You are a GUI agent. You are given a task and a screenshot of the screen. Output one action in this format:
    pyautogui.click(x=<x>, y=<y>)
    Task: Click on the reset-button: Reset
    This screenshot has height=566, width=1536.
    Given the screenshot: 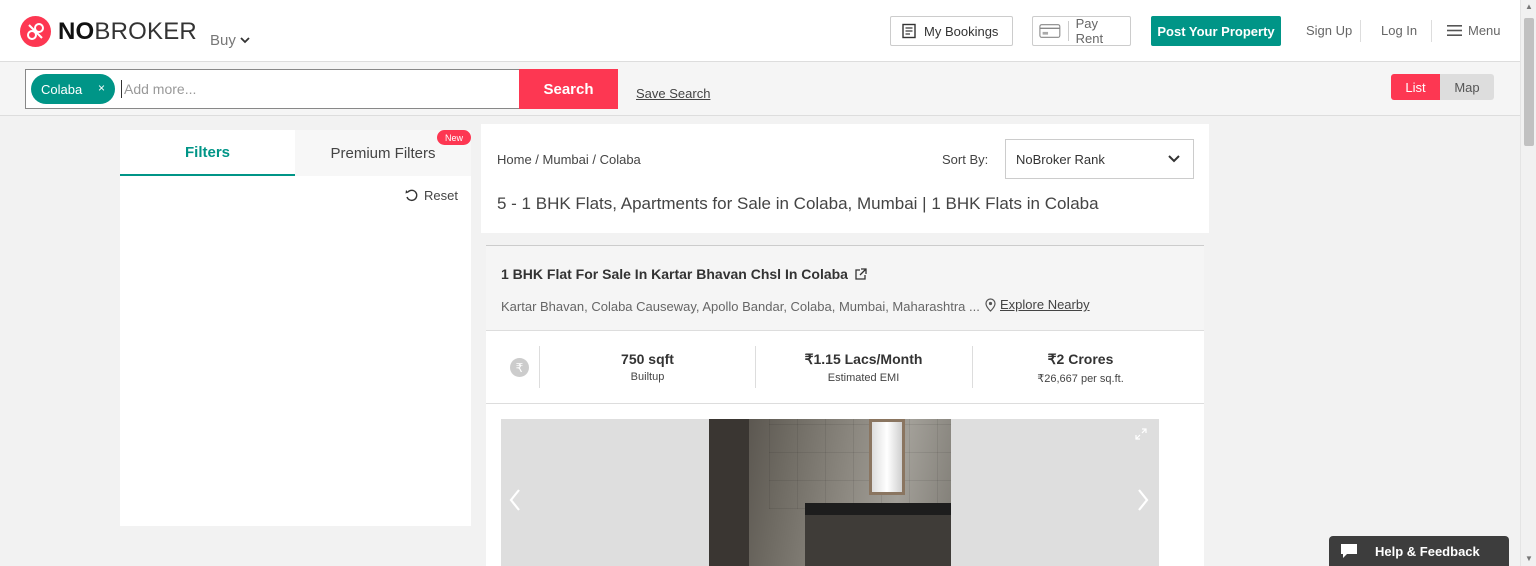 What is the action you would take?
    pyautogui.click(x=431, y=195)
    